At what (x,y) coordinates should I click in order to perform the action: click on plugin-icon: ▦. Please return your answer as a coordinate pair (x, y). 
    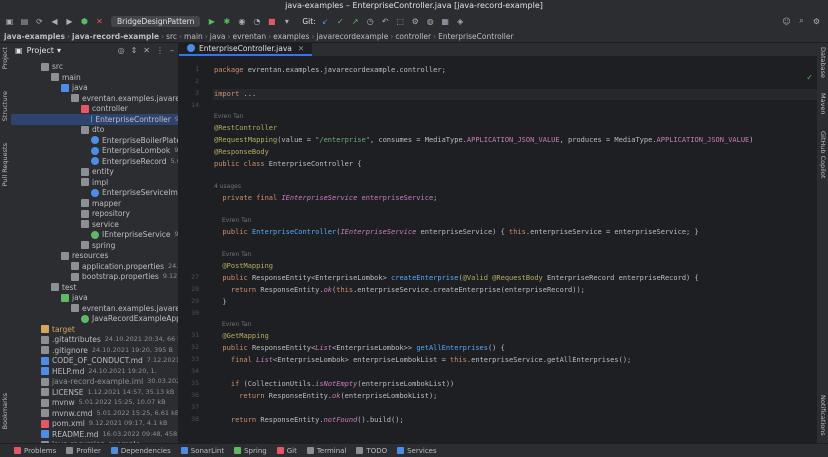
    Looking at the image, I should click on (445, 21).